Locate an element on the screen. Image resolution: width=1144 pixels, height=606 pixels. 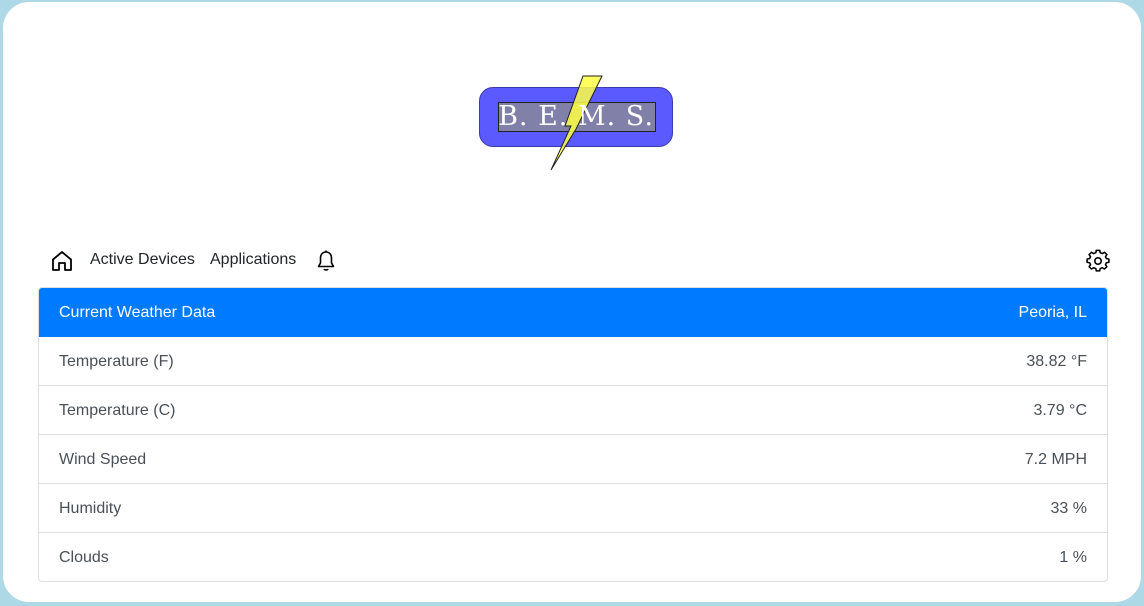
row-value: 7.2 MPH is located at coordinates (1055, 459).